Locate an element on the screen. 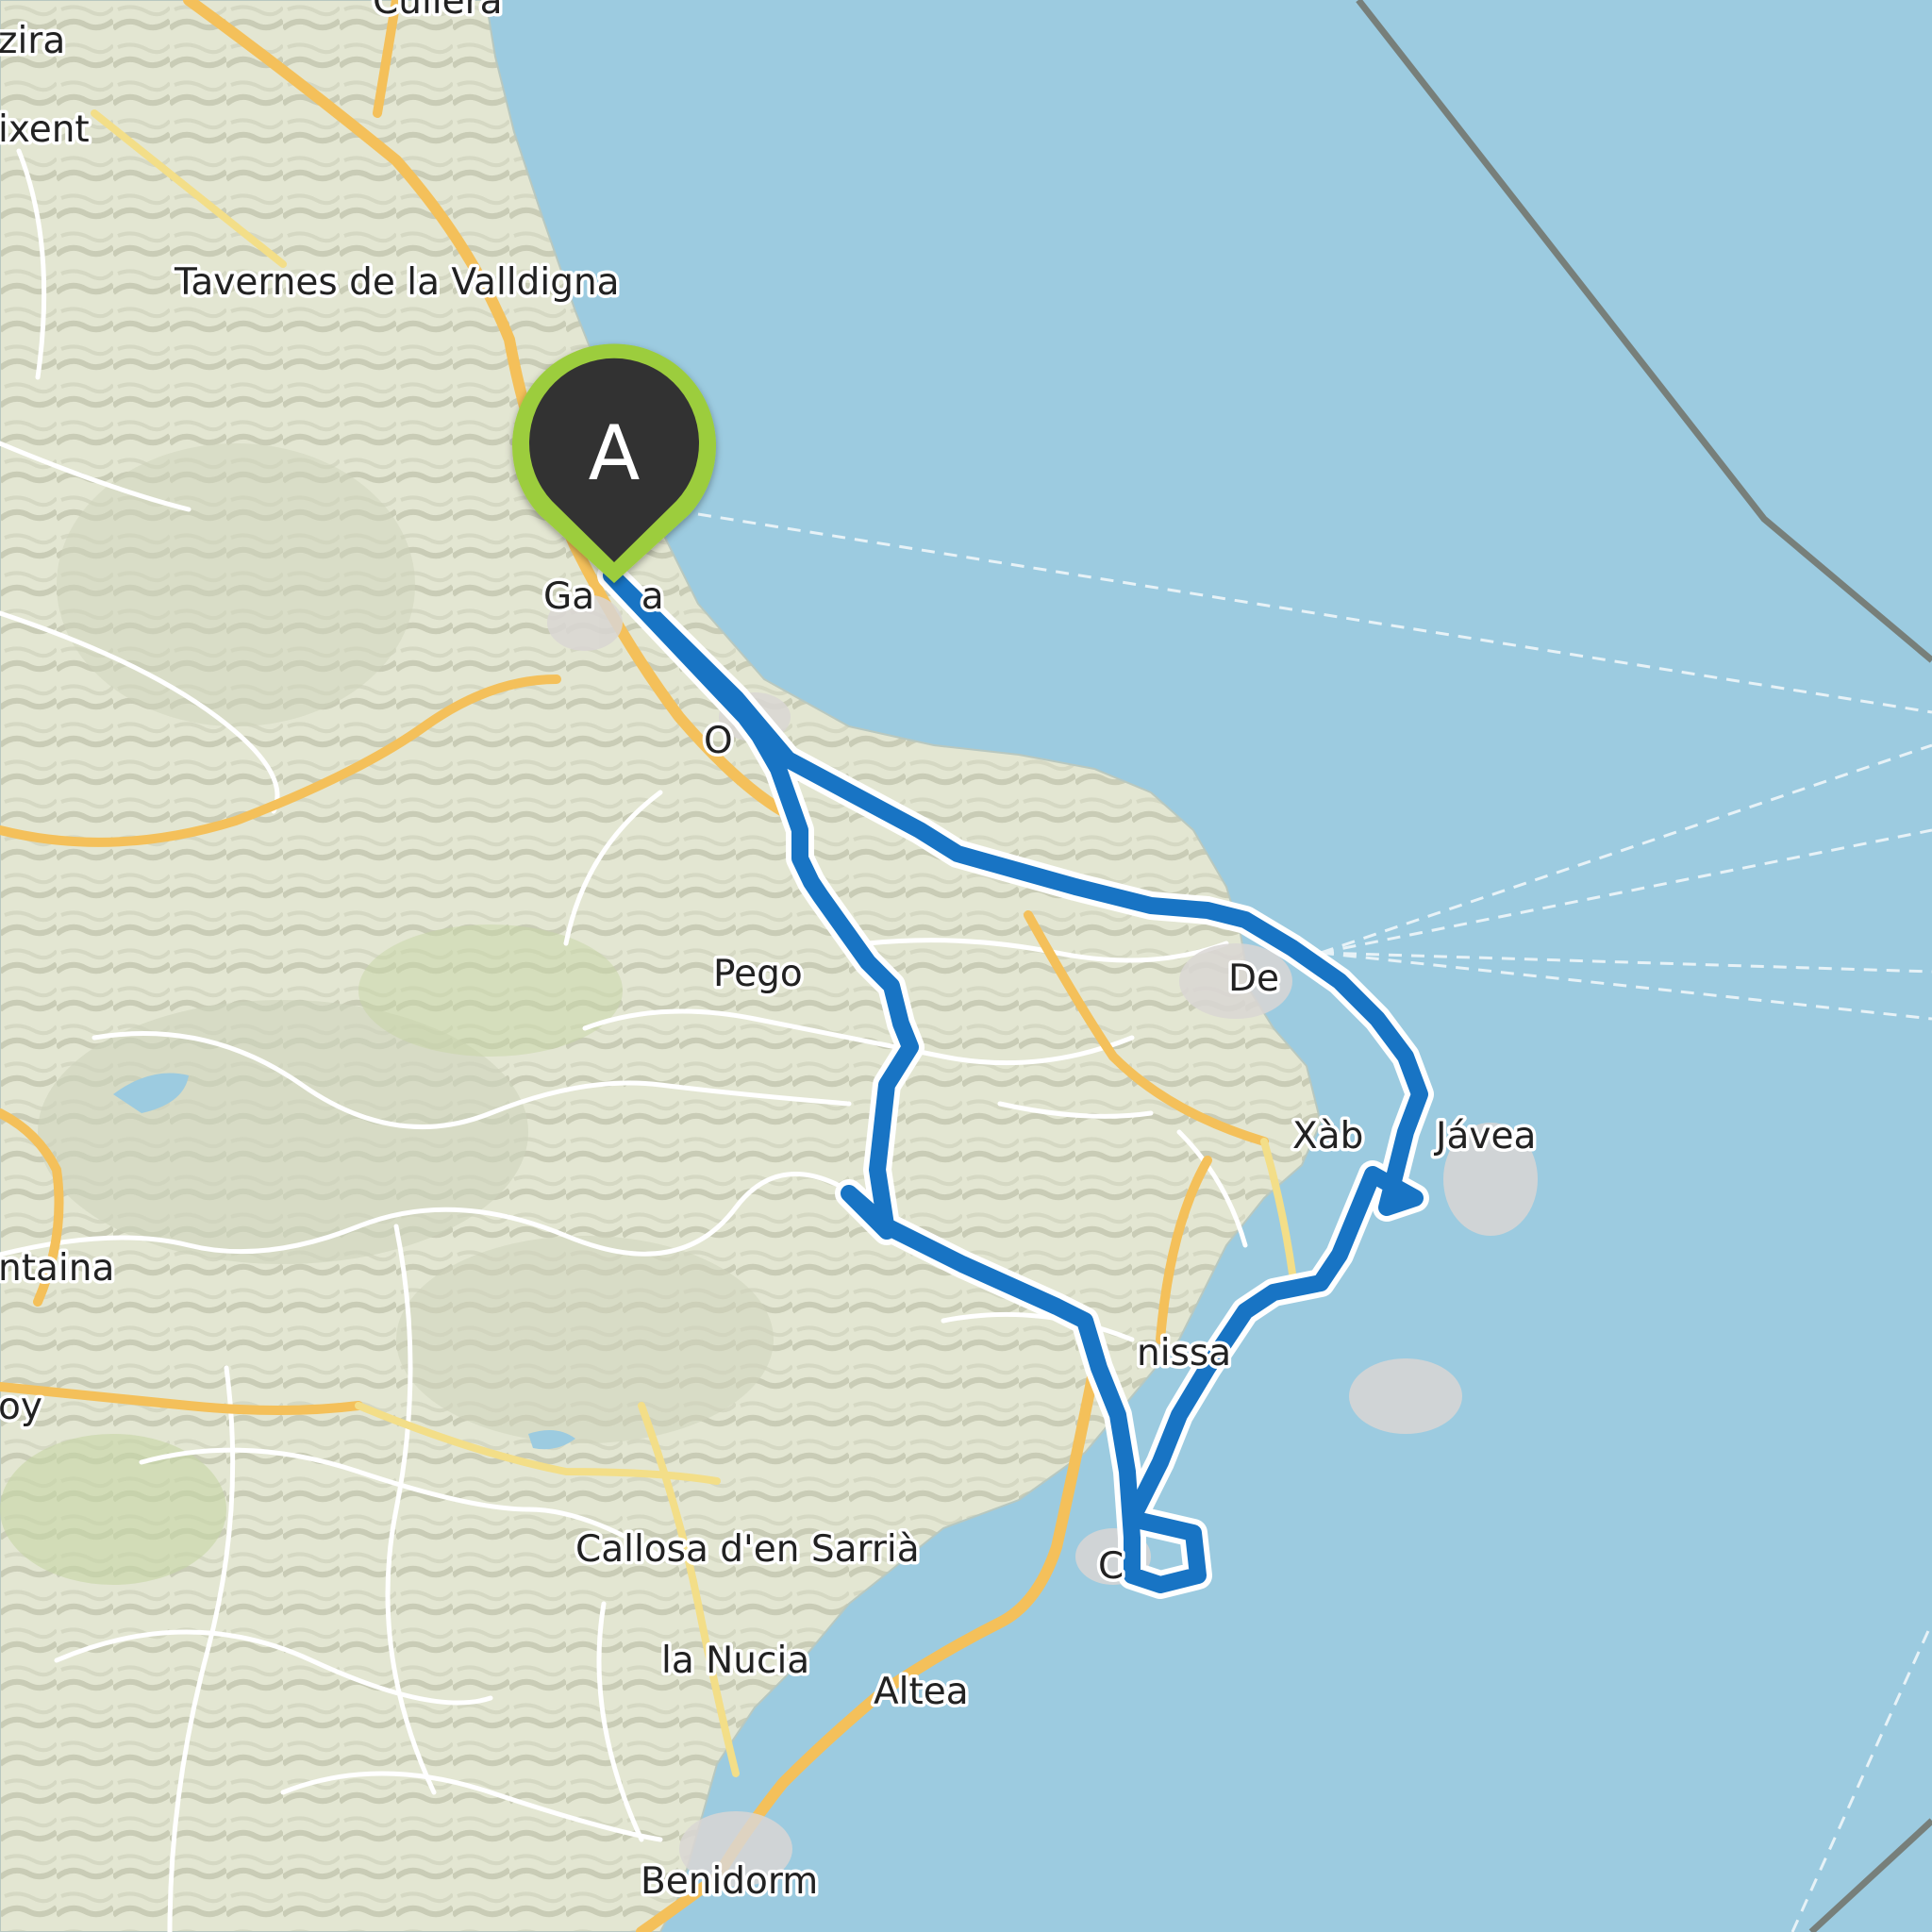  mountain-shade is located at coordinates (585, 1339).